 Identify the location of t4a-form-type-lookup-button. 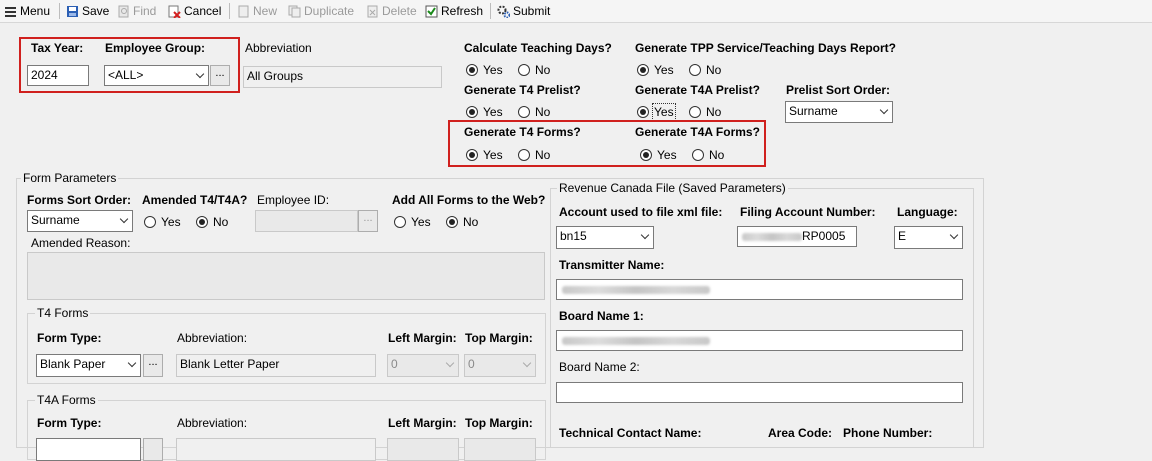
(153, 449).